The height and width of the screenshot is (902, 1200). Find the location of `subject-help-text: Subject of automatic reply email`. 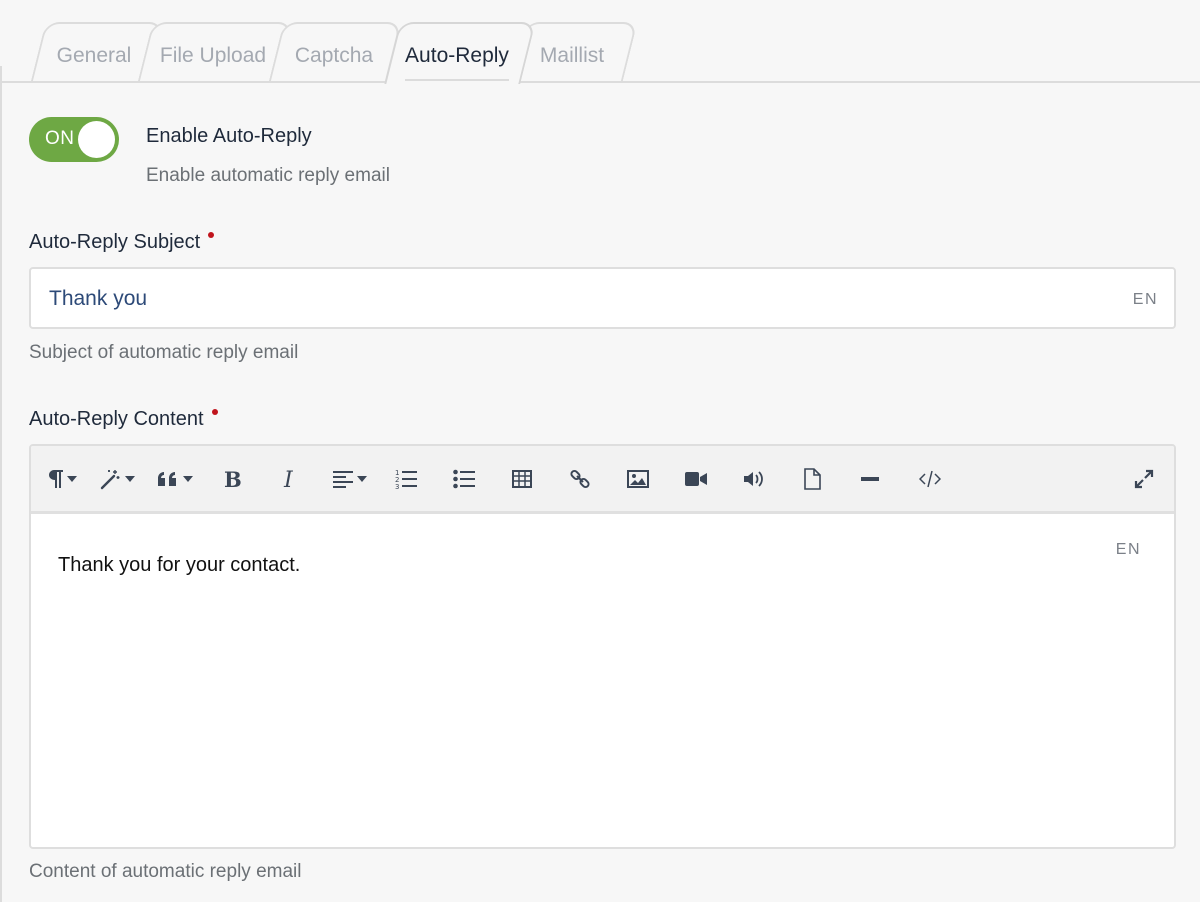

subject-help-text: Subject of automatic reply email is located at coordinates (164, 352).